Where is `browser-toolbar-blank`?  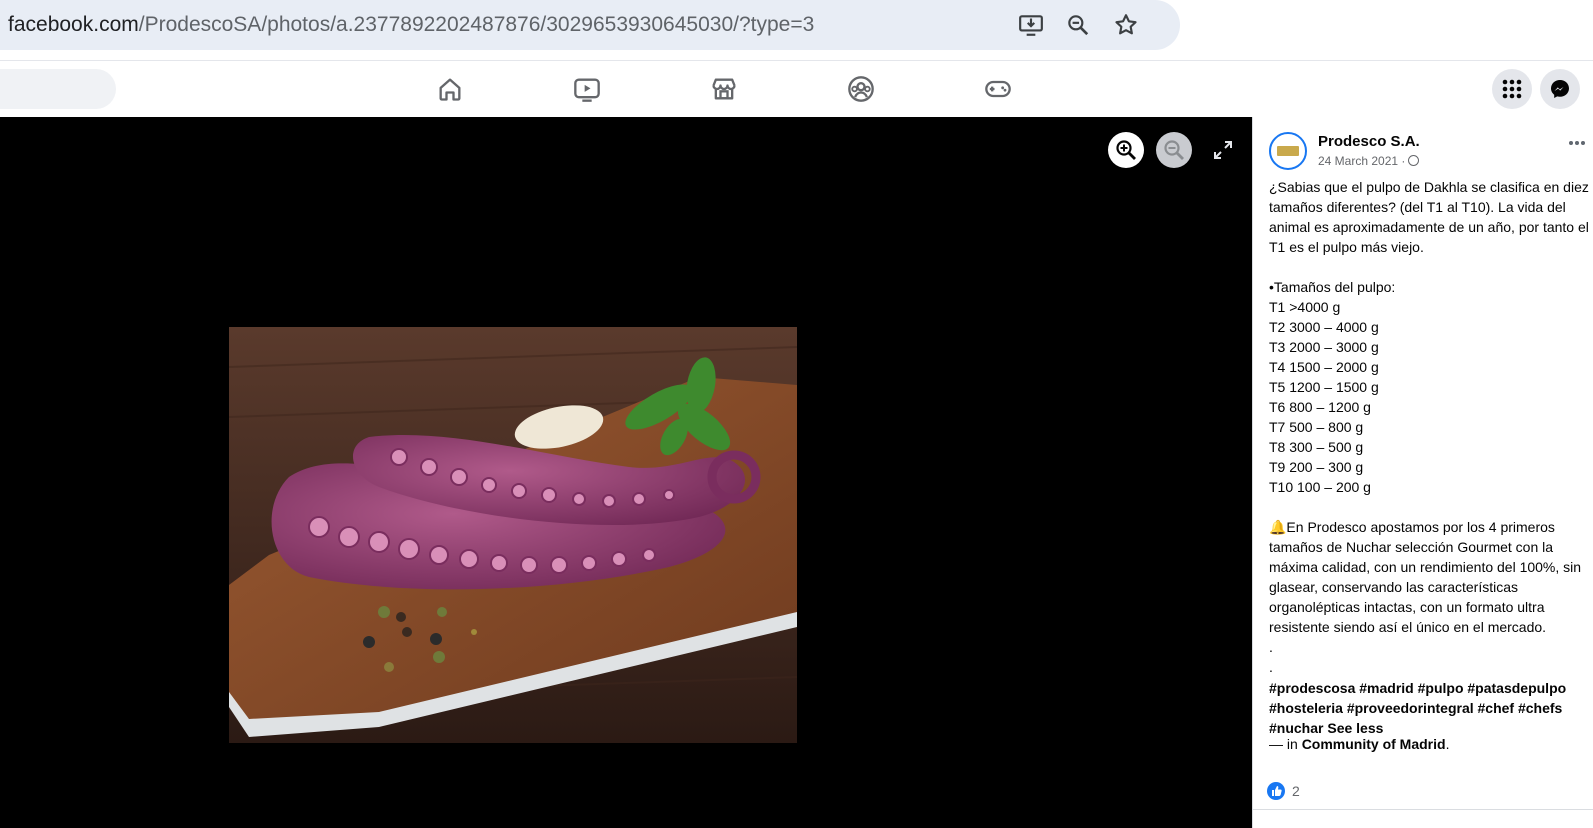
browser-toolbar-blank is located at coordinates (1386, 30).